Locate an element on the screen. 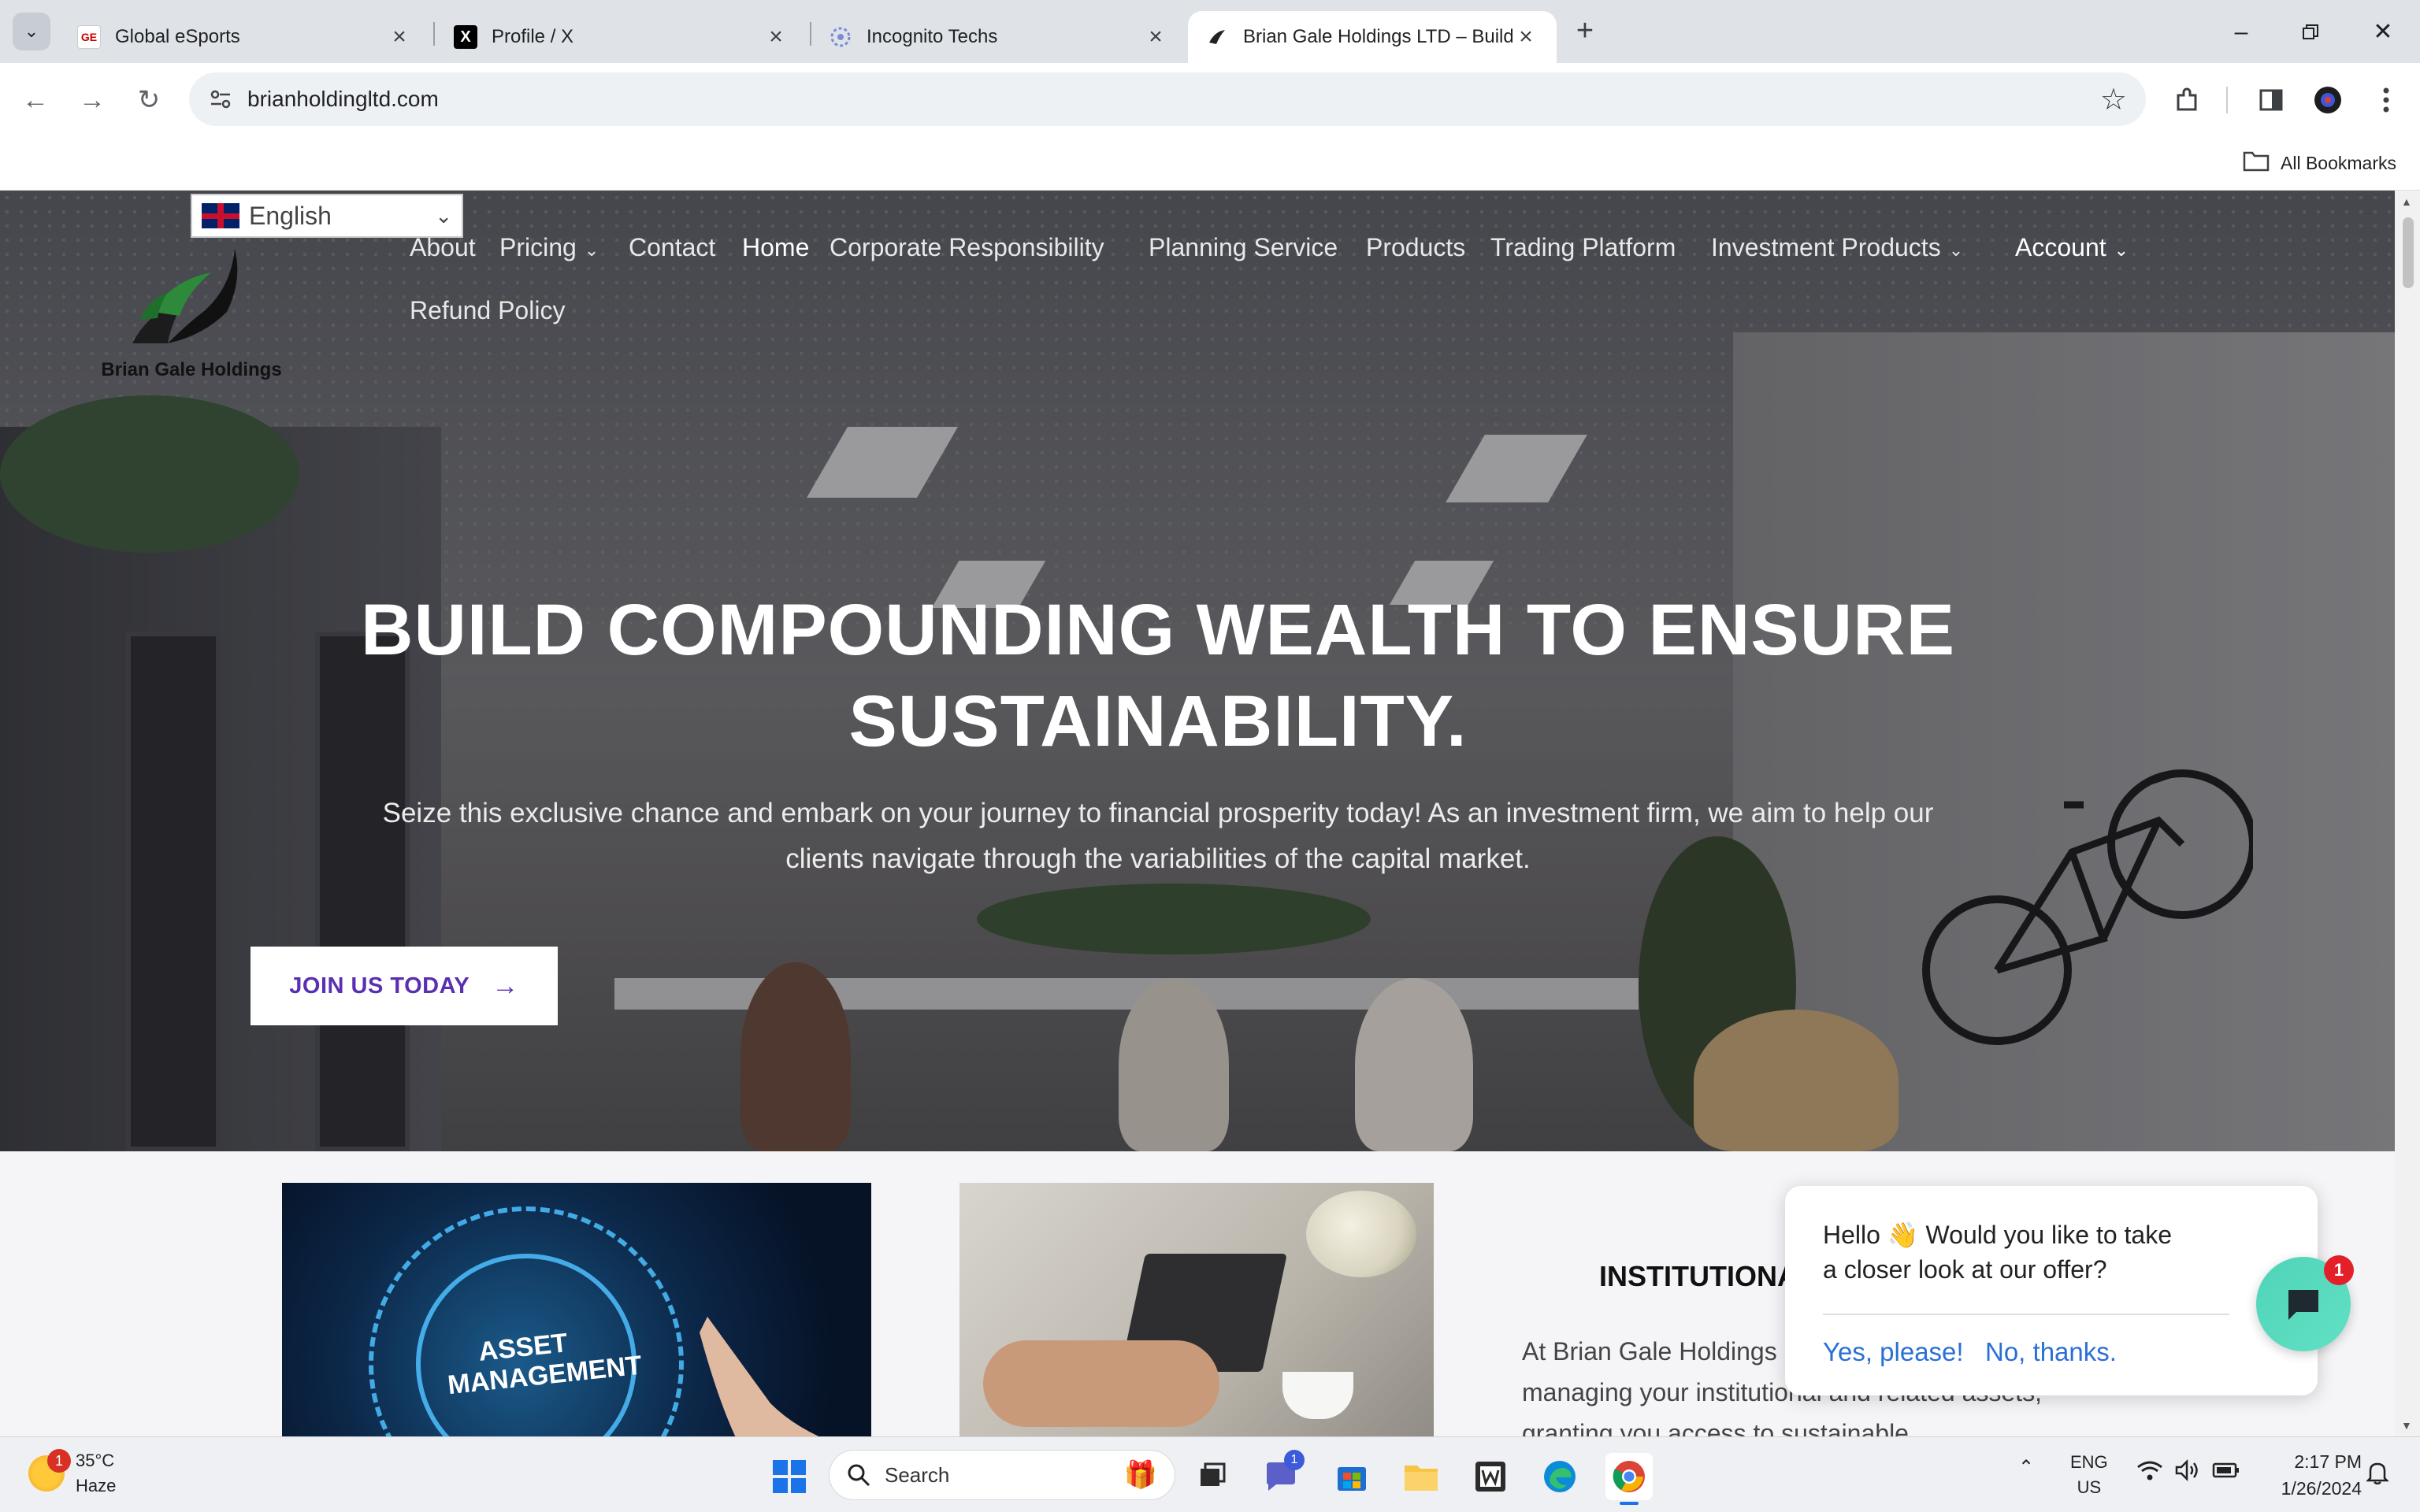 This screenshot has width=2420, height=1512. all-bookmarks-label: All Bookmarks is located at coordinates (2338, 162).